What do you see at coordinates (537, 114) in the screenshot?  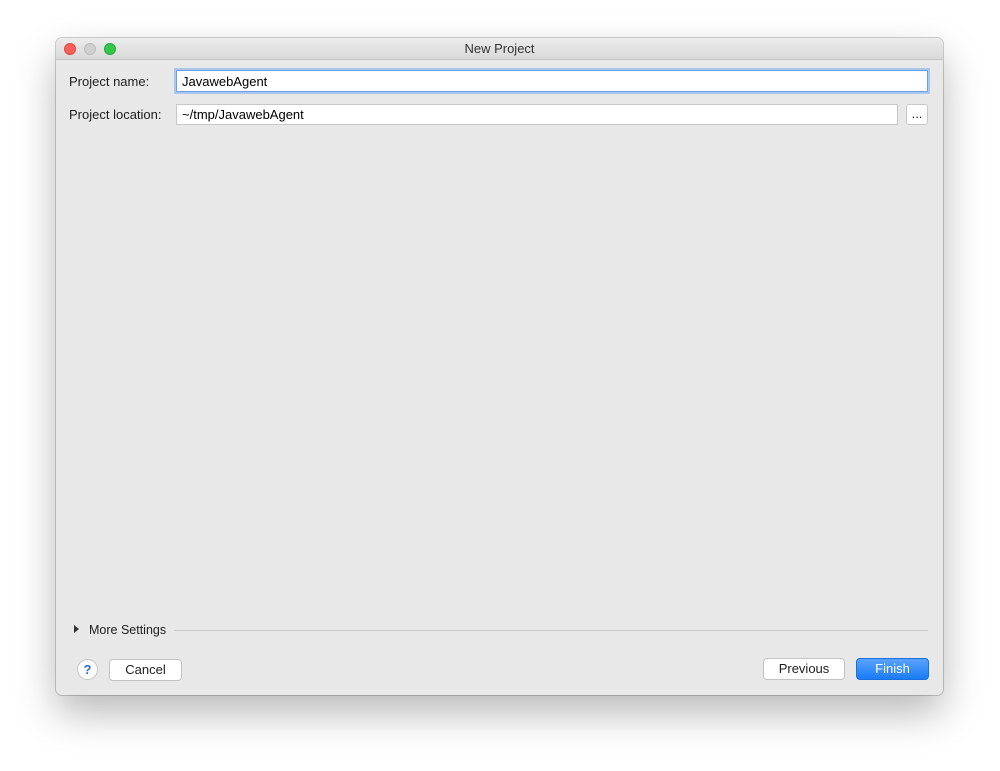 I see `project-location-input` at bounding box center [537, 114].